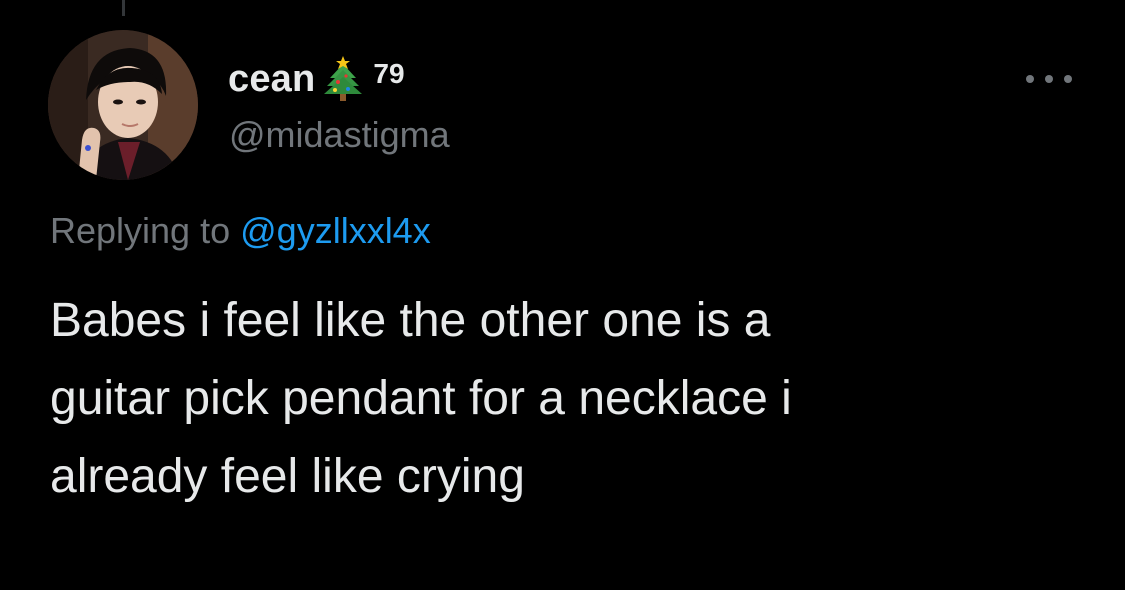 The image size is (1125, 590). What do you see at coordinates (123, 8) in the screenshot?
I see `thread-connector-line` at bounding box center [123, 8].